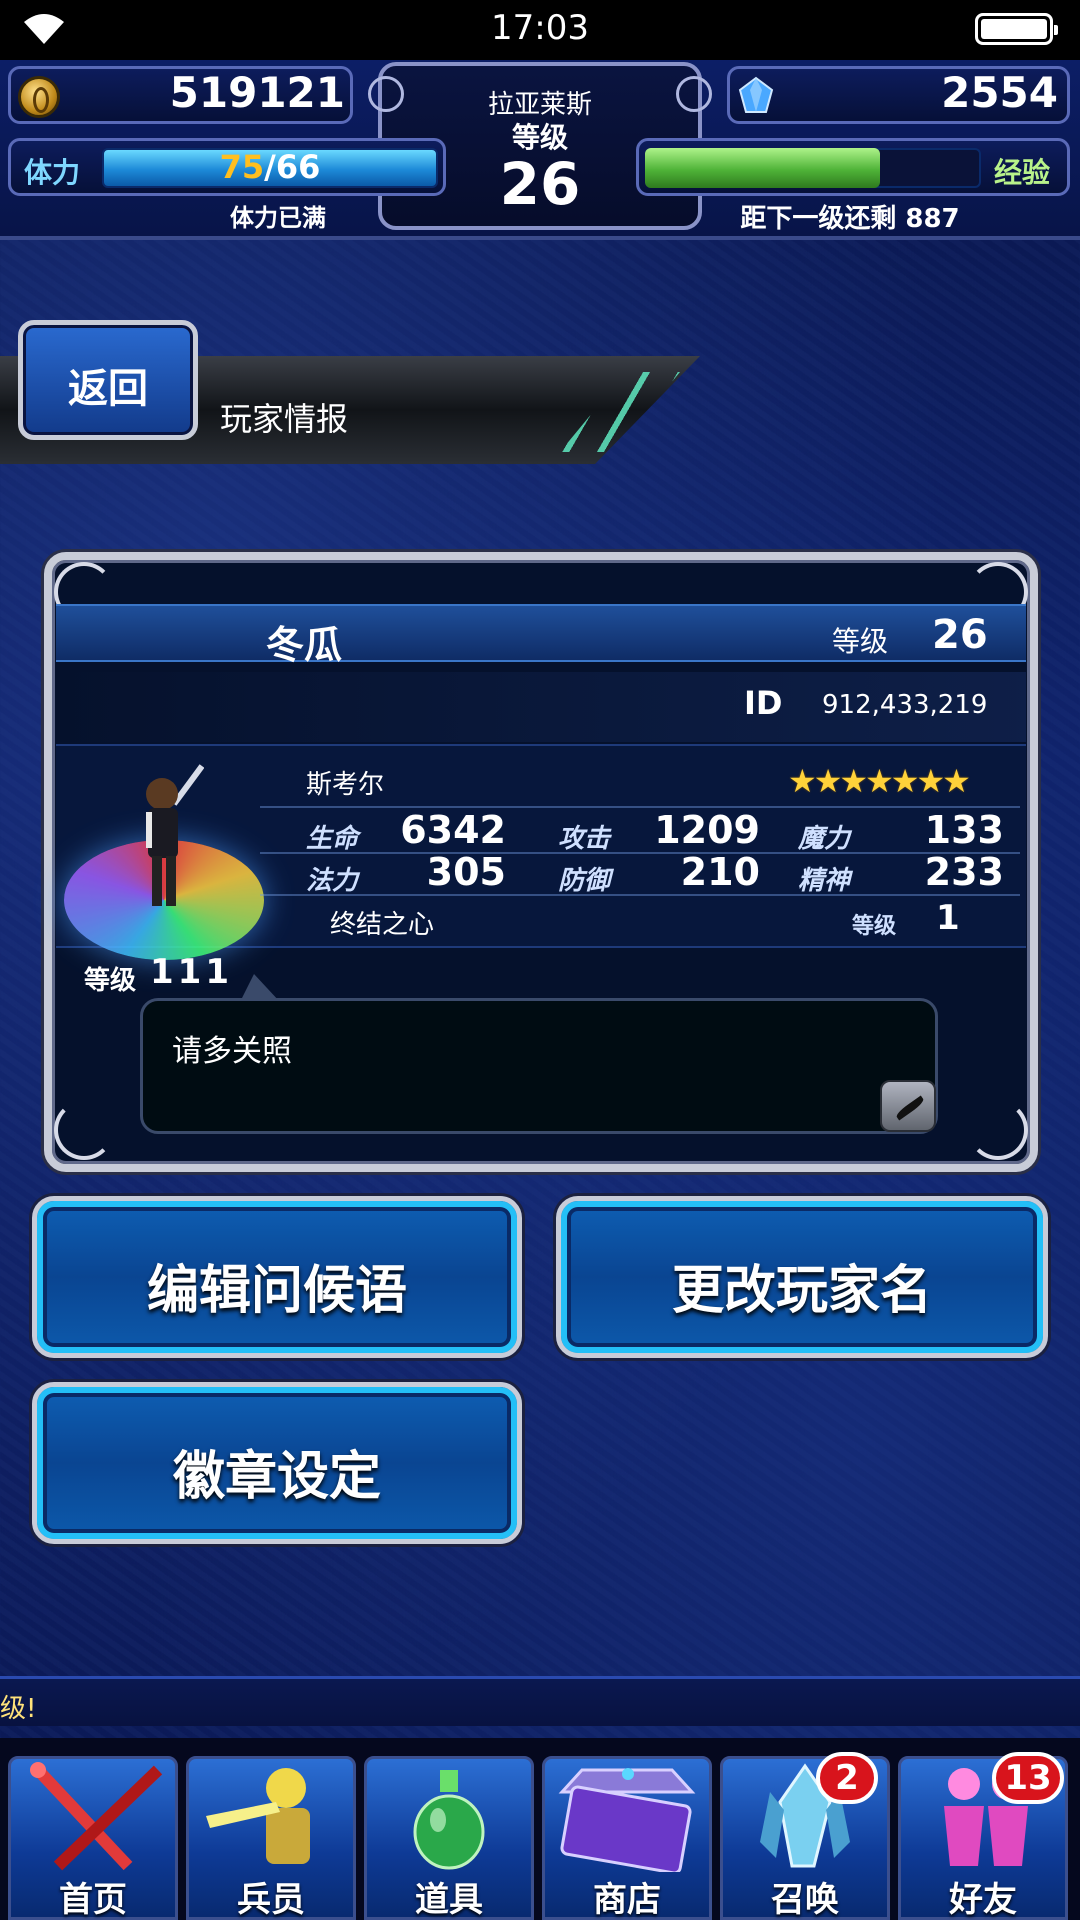 The image size is (1080, 1920). What do you see at coordinates (879, 781) in the screenshot?
I see `rarity-stars: ★★★★★★★` at bounding box center [879, 781].